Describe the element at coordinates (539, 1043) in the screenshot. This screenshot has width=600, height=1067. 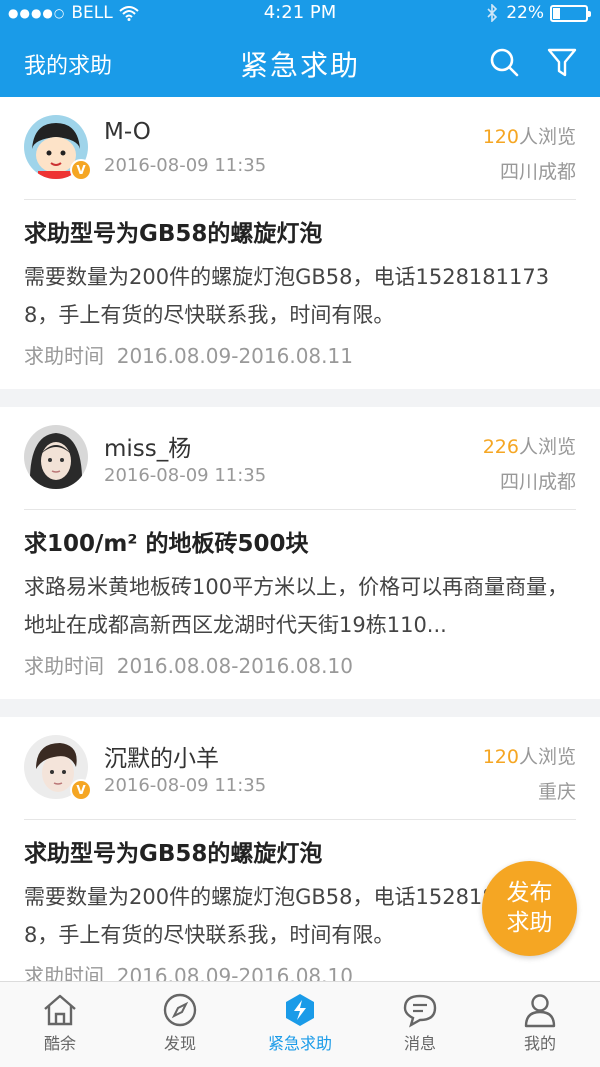
I see `tab-label: 我的` at that location.